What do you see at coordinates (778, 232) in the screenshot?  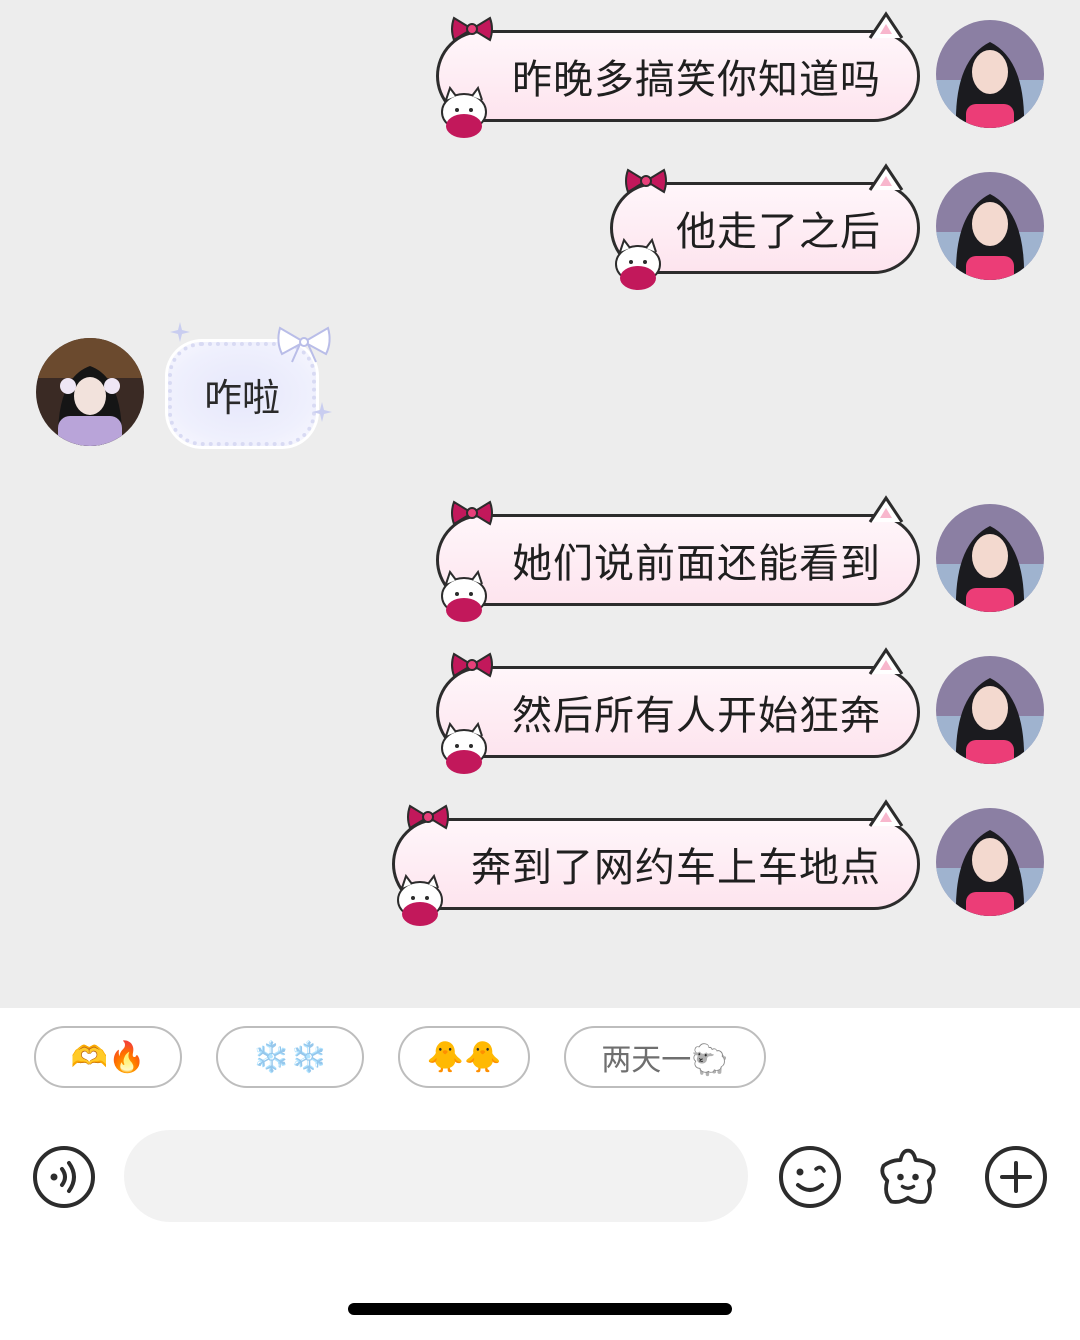 I see `message-text: 他走了之后` at bounding box center [778, 232].